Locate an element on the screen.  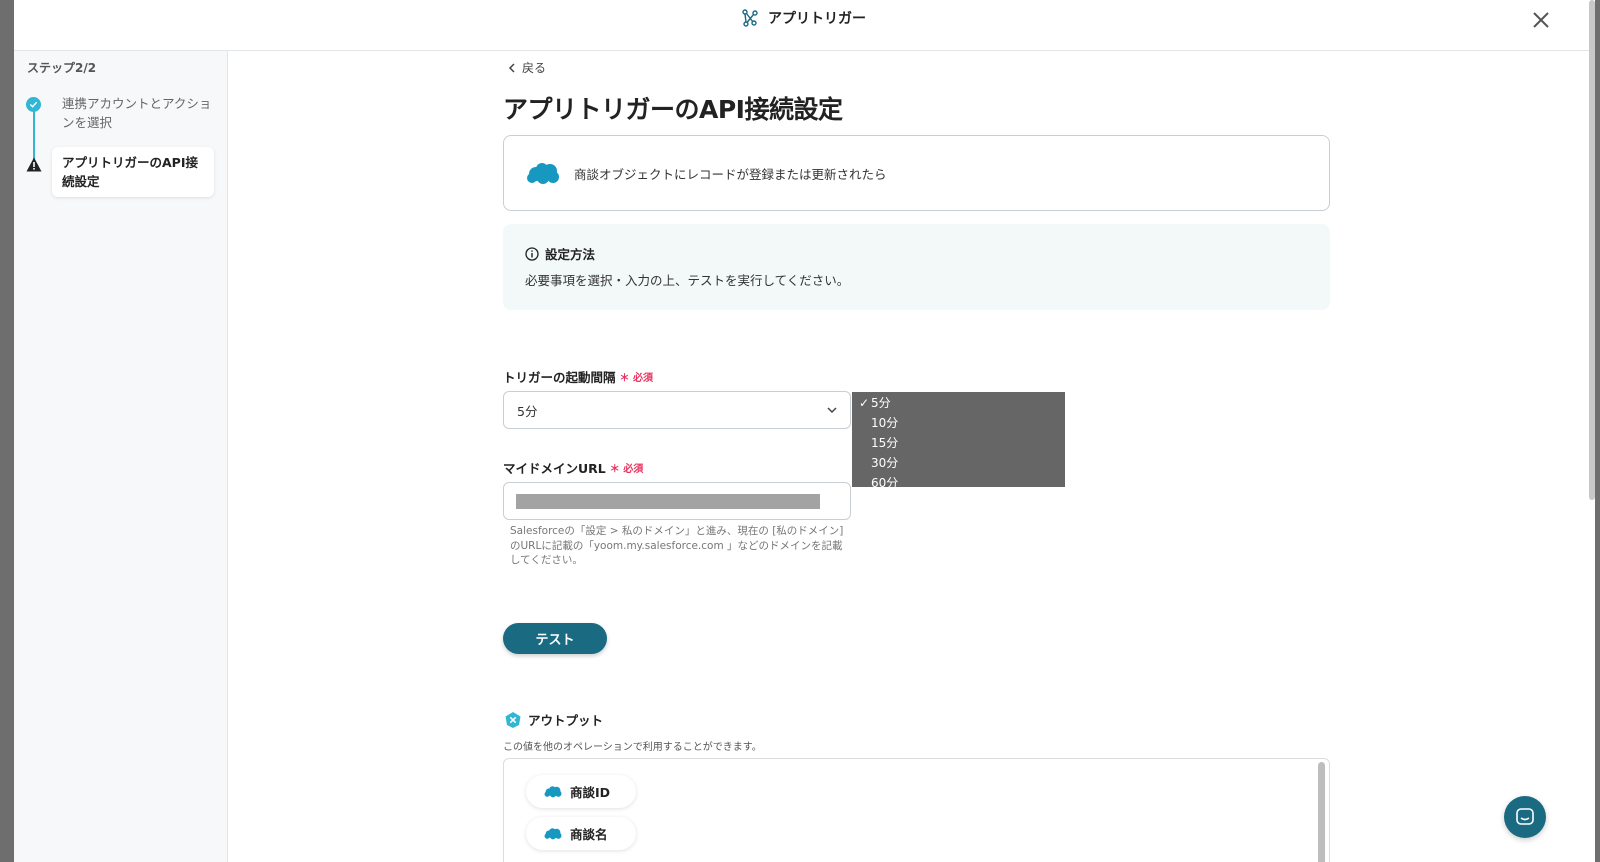
chat-icon is located at coordinates (1525, 816).